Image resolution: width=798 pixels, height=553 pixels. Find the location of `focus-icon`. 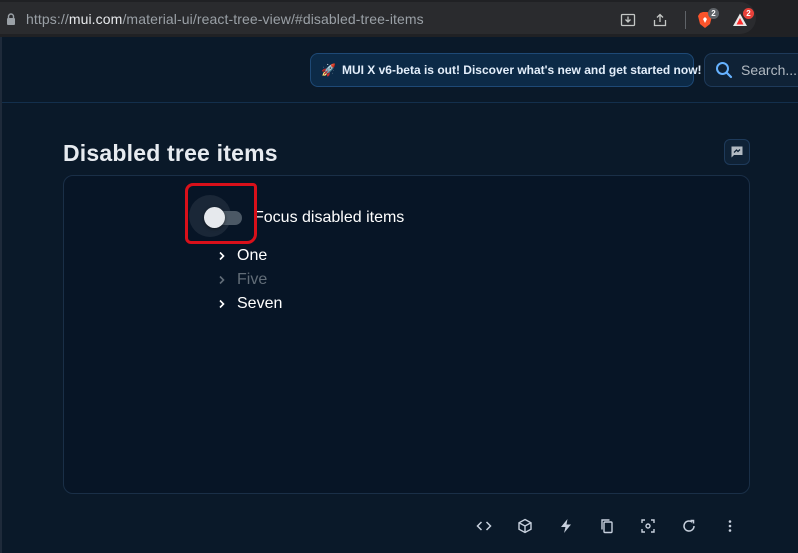

focus-icon is located at coordinates (648, 526).